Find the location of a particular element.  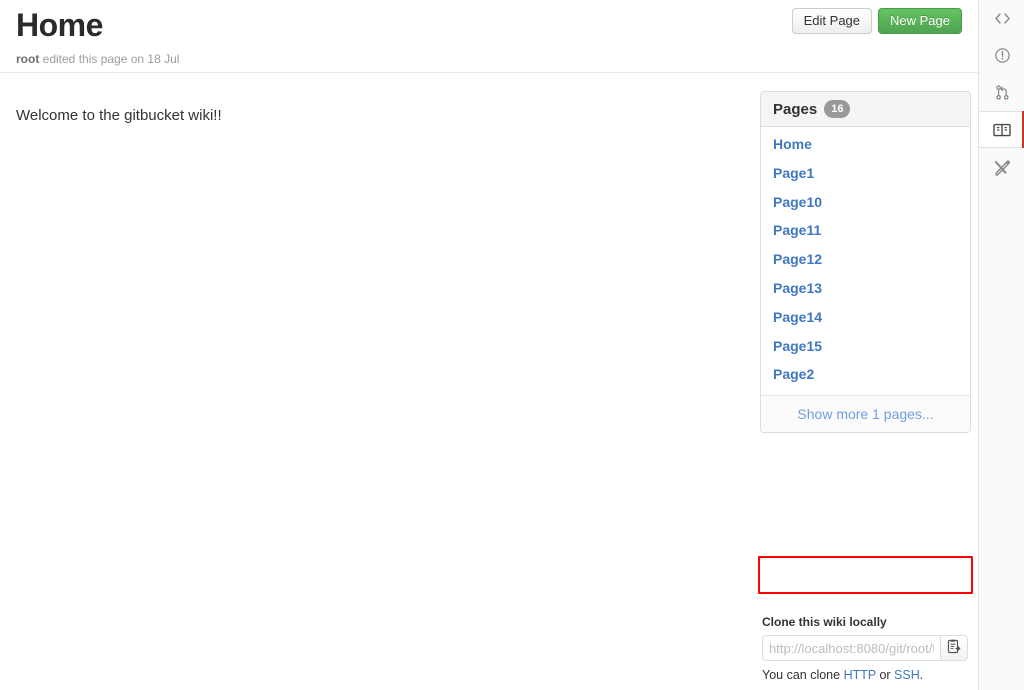

pages-panel-title: Pages is located at coordinates (795, 109).